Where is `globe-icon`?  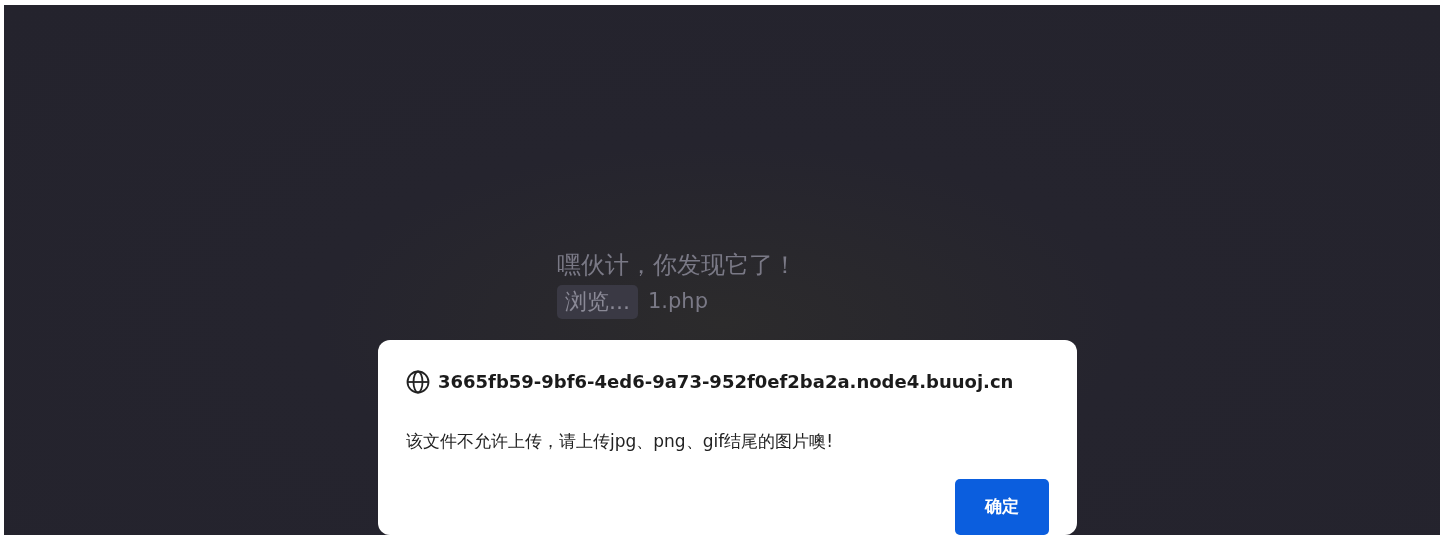
globe-icon is located at coordinates (418, 381).